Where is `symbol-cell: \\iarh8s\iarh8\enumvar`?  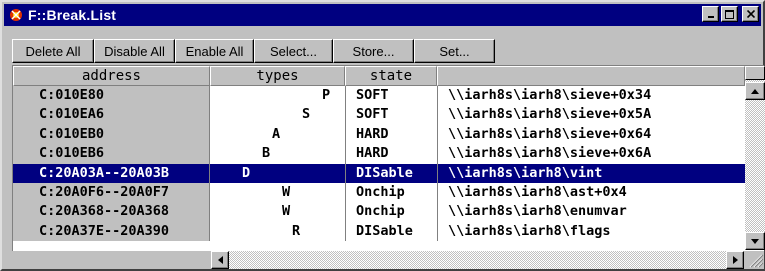 symbol-cell: \\iarh8s\iarh8\enumvar is located at coordinates (591, 212).